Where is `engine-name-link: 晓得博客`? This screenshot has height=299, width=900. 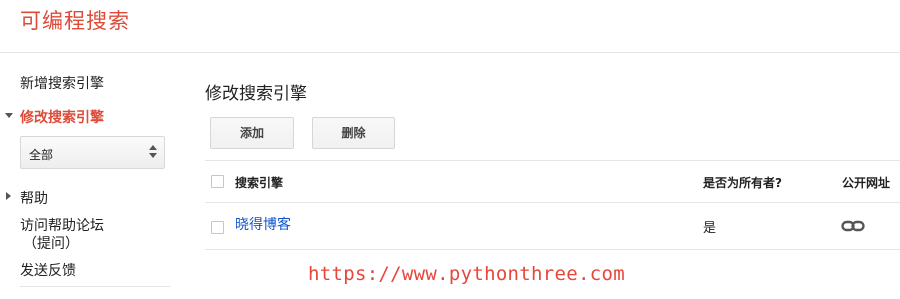
engine-name-link: 晓得博客 is located at coordinates (263, 224).